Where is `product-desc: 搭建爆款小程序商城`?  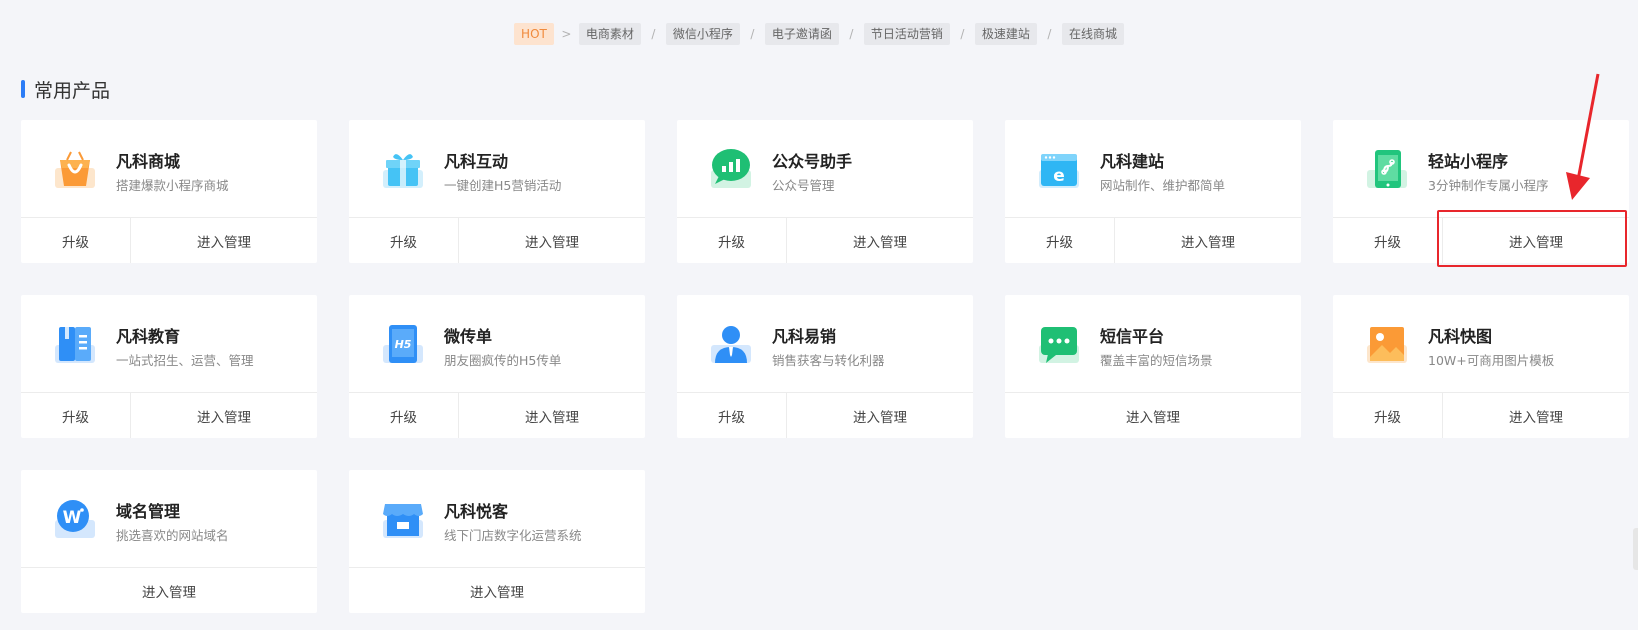 product-desc: 搭建爆款小程序商城 is located at coordinates (172, 185).